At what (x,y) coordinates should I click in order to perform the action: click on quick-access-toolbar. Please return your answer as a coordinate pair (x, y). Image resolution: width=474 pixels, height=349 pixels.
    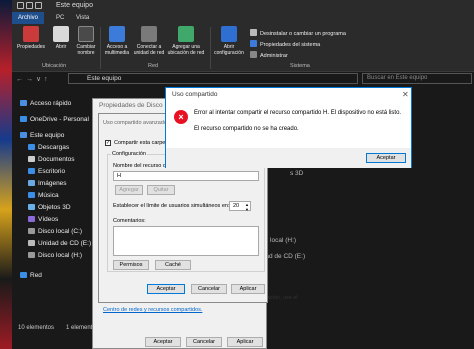
    Looking at the image, I should click on (34, 6).